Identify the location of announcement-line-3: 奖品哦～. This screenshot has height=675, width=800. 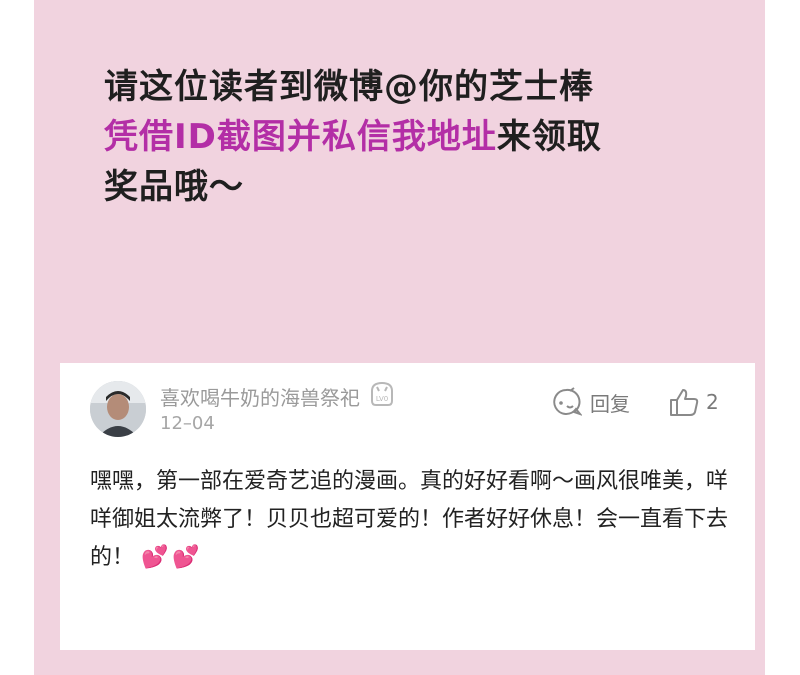
(174, 187).